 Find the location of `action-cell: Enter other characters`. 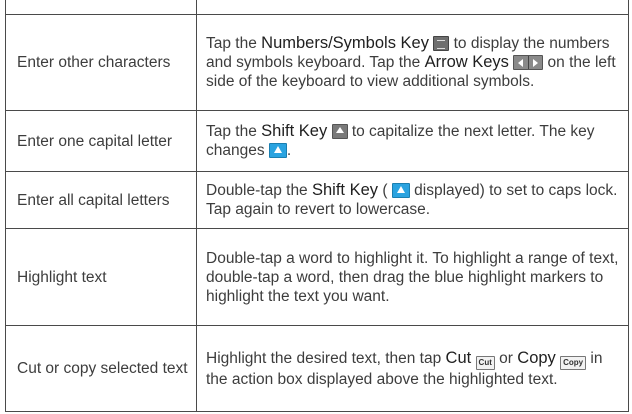

action-cell: Enter other characters is located at coordinates (101, 62).